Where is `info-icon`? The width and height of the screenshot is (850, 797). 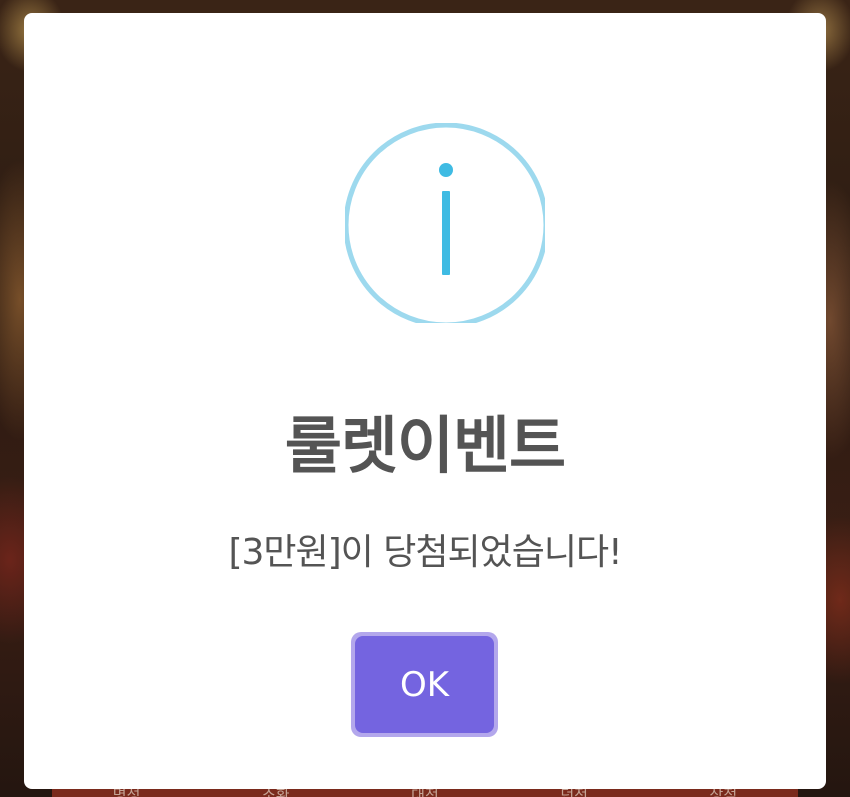 info-icon is located at coordinates (446, 225).